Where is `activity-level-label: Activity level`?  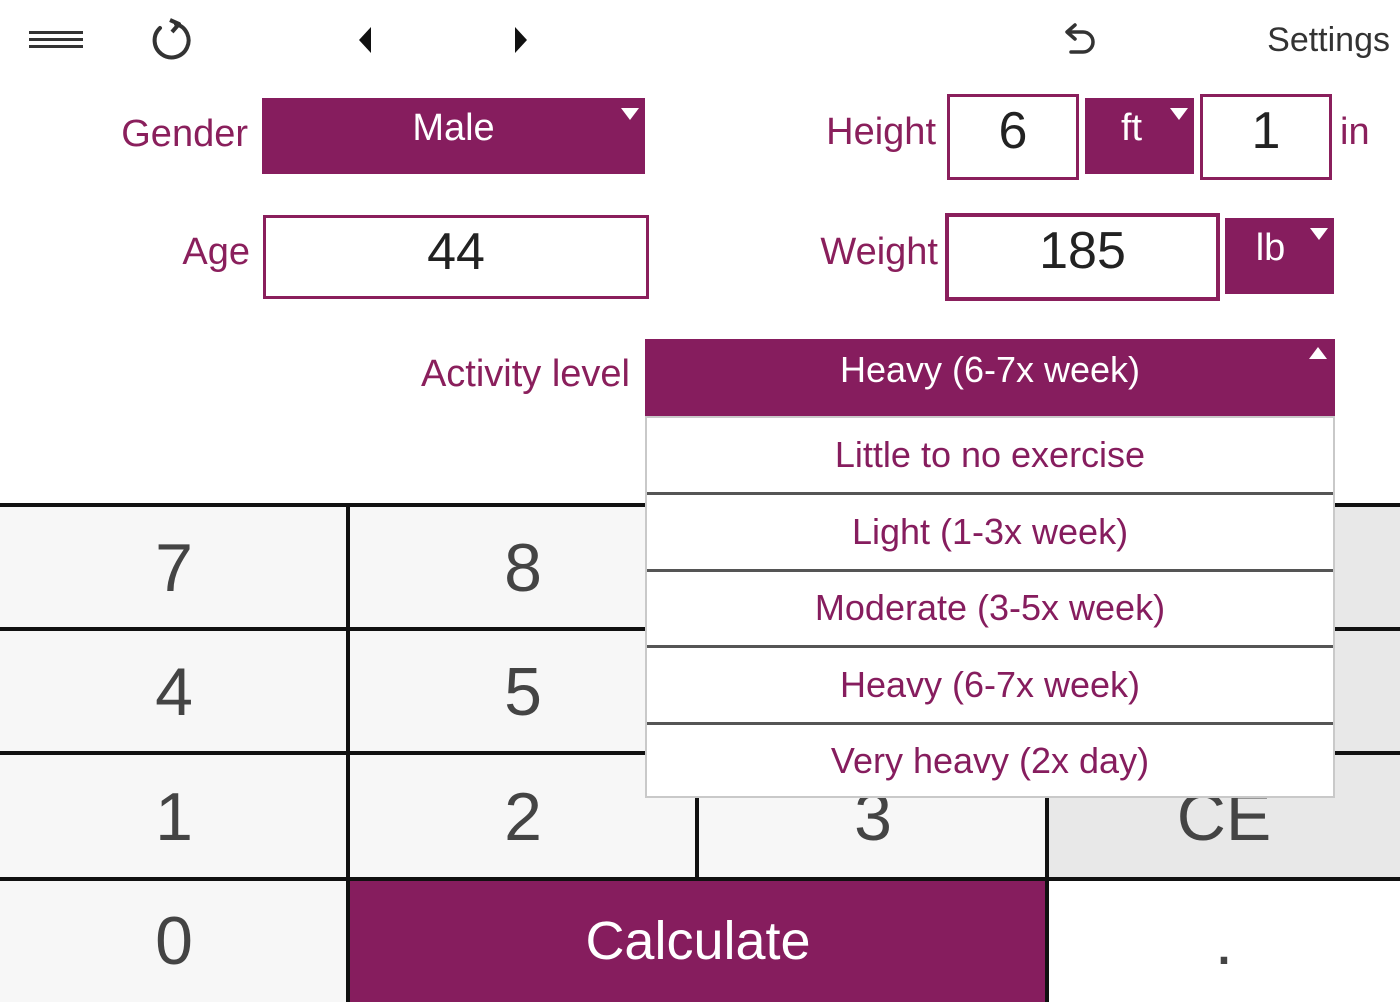 activity-level-label: Activity level is located at coordinates (525, 374).